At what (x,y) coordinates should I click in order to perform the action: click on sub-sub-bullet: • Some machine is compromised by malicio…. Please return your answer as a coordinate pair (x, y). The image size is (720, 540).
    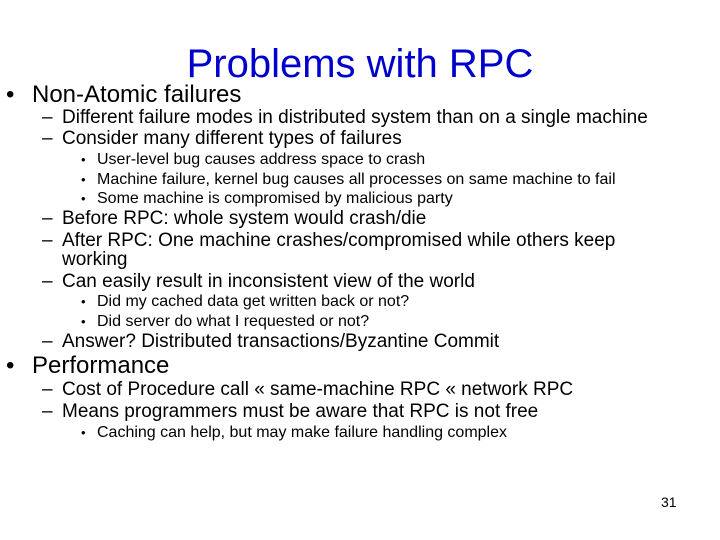
    Looking at the image, I should click on (267, 198).